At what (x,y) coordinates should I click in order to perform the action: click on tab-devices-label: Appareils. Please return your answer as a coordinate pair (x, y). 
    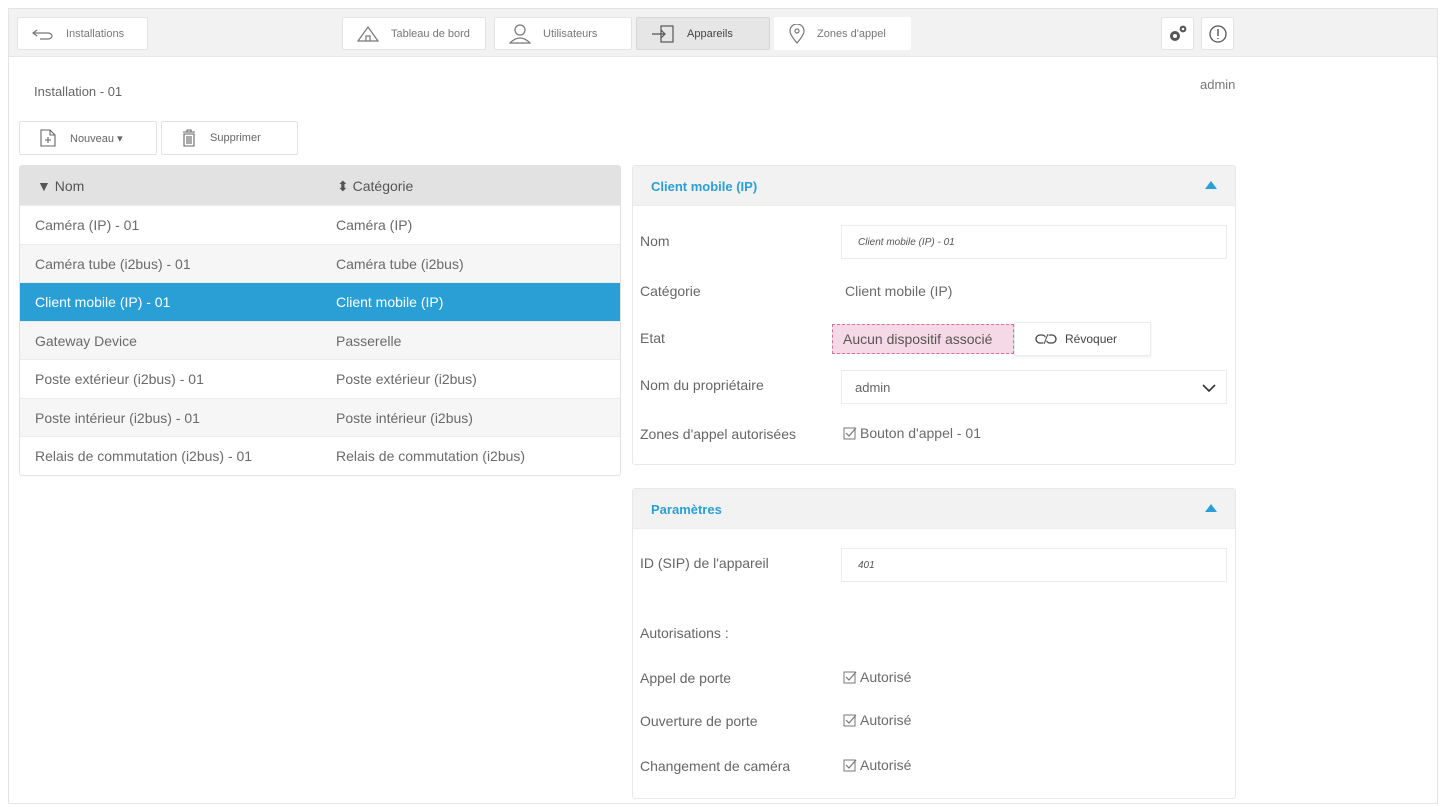
    Looking at the image, I should click on (710, 33).